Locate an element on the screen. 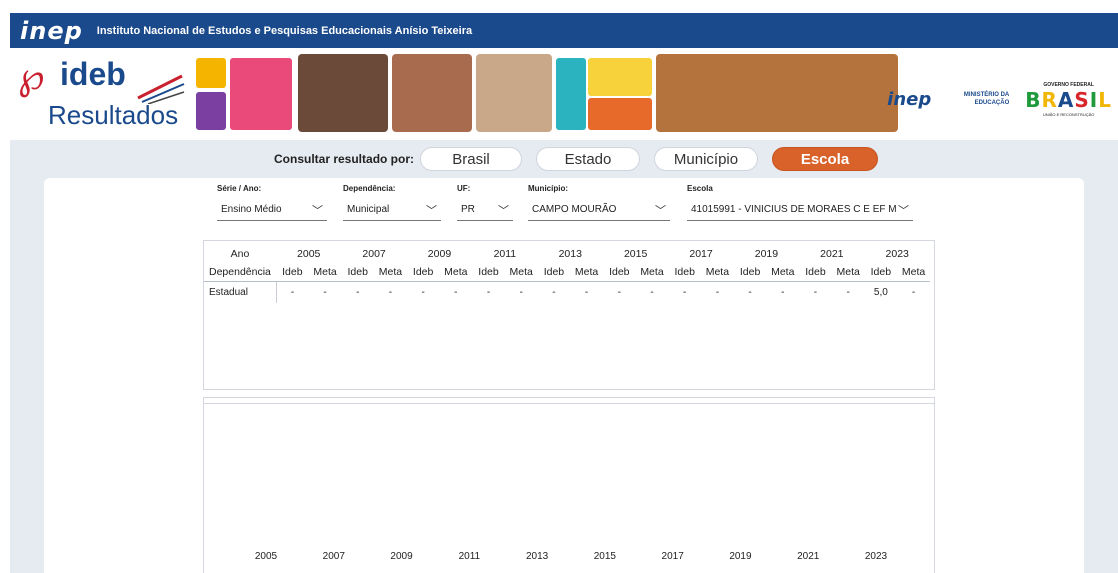  filter-escola-label: Escola is located at coordinates (700, 188).